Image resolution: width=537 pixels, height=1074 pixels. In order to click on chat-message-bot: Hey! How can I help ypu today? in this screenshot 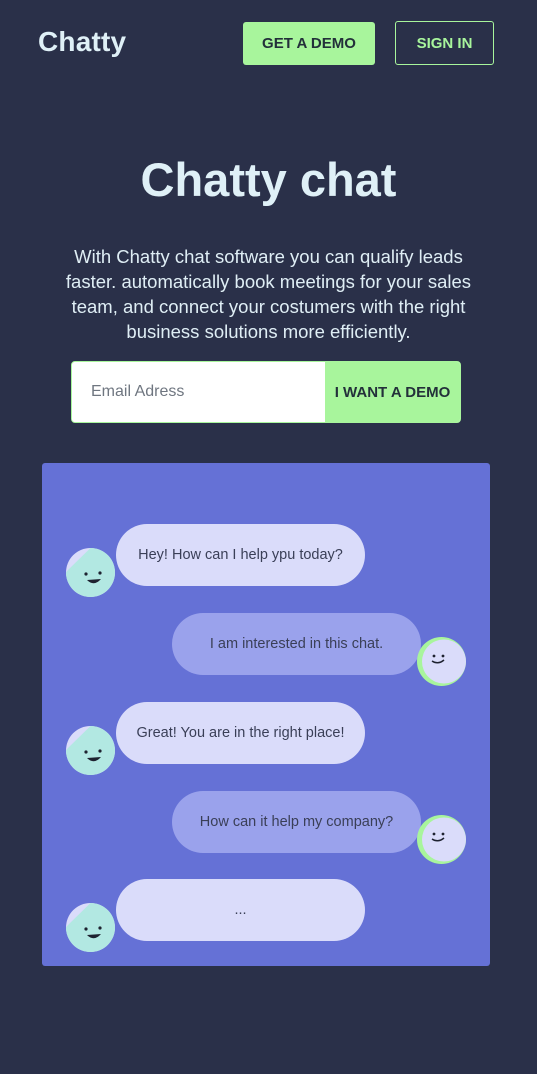, I will do `click(240, 555)`.